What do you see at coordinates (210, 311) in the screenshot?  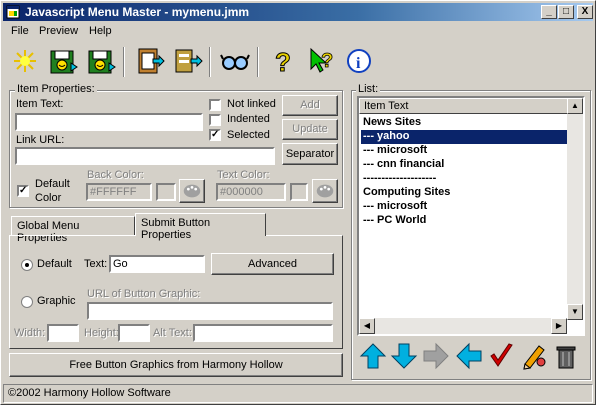 I see `url-graphic-input` at bounding box center [210, 311].